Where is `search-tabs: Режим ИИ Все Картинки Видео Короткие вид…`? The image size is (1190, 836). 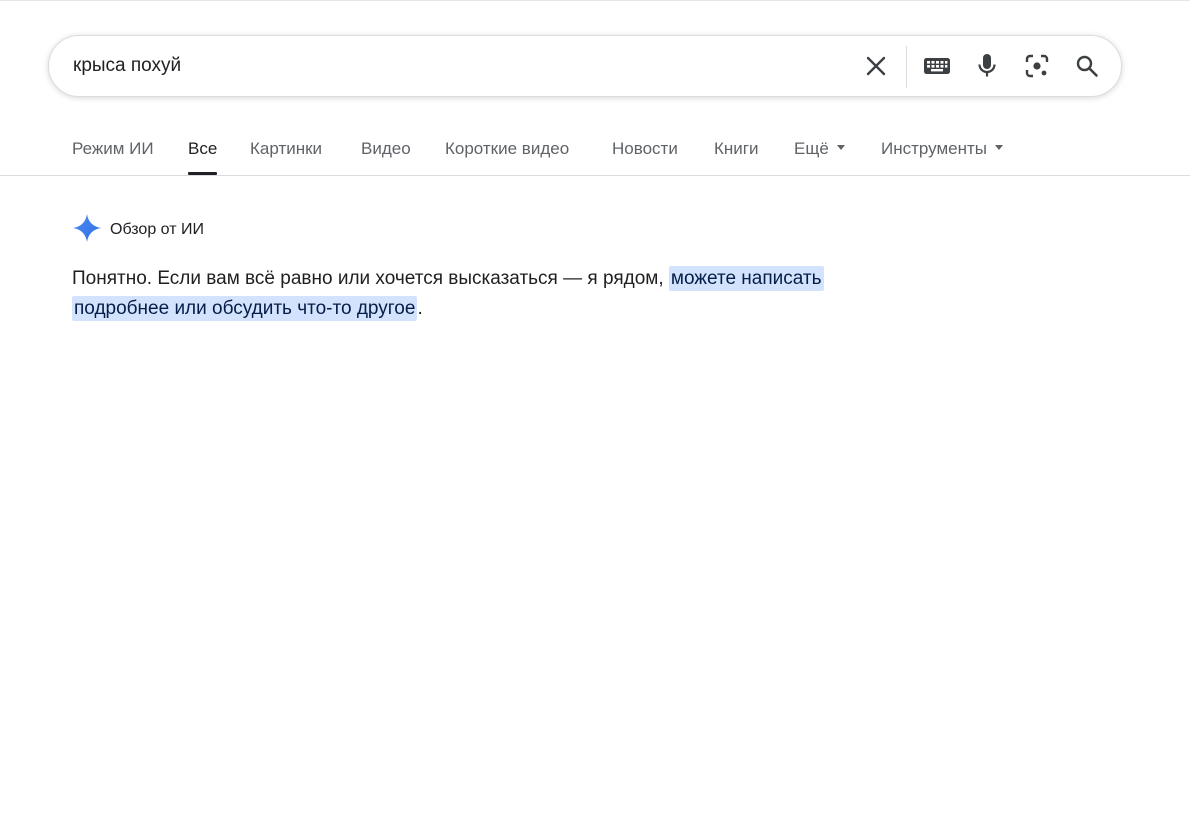
search-tabs: Режим ИИ Все Картинки Видео Короткие вид… is located at coordinates (595, 151).